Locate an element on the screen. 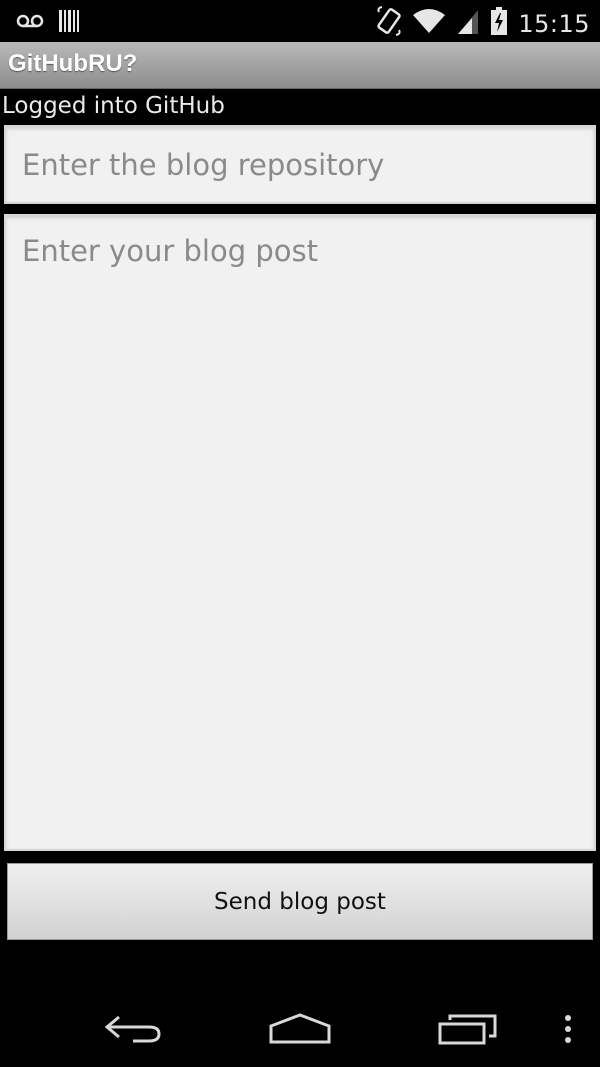 This screenshot has width=600, height=1067. wifi-icon is located at coordinates (429, 23).